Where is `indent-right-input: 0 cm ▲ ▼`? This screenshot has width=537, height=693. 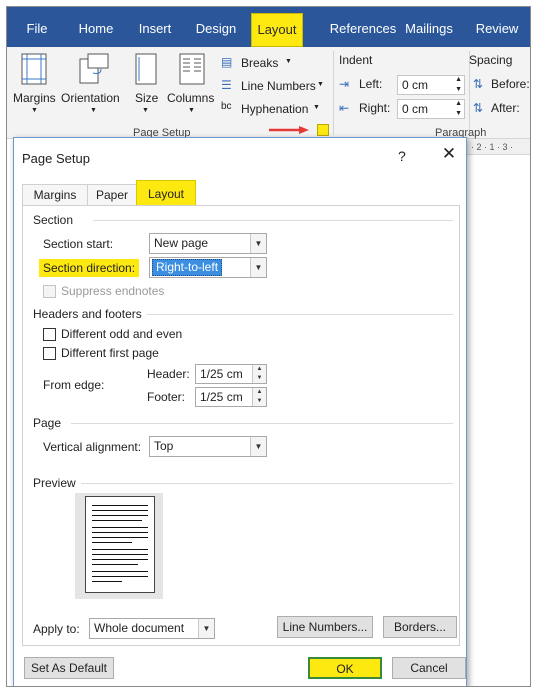
indent-right-input: 0 cm ▲ ▼ is located at coordinates (431, 109).